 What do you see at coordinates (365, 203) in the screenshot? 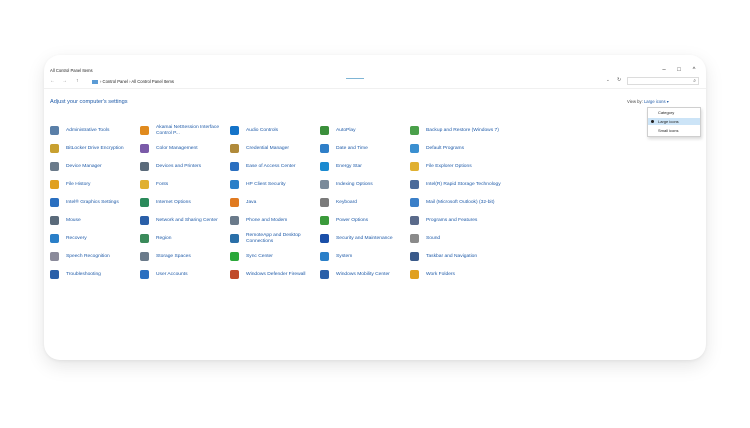
I see `control-panel-item: Keyboard` at bounding box center [365, 203].